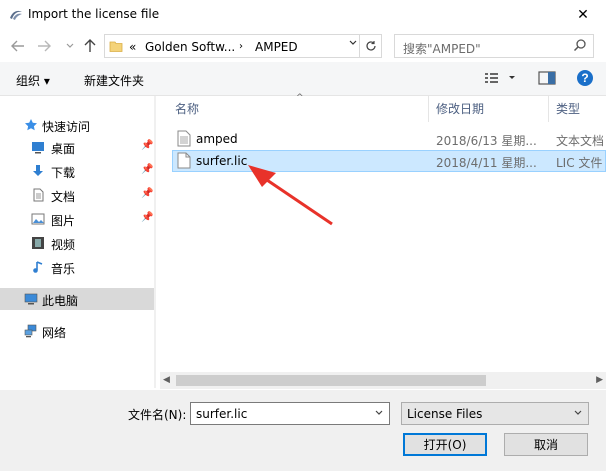  I want to click on file-type: 文本文档, so click(580, 141).